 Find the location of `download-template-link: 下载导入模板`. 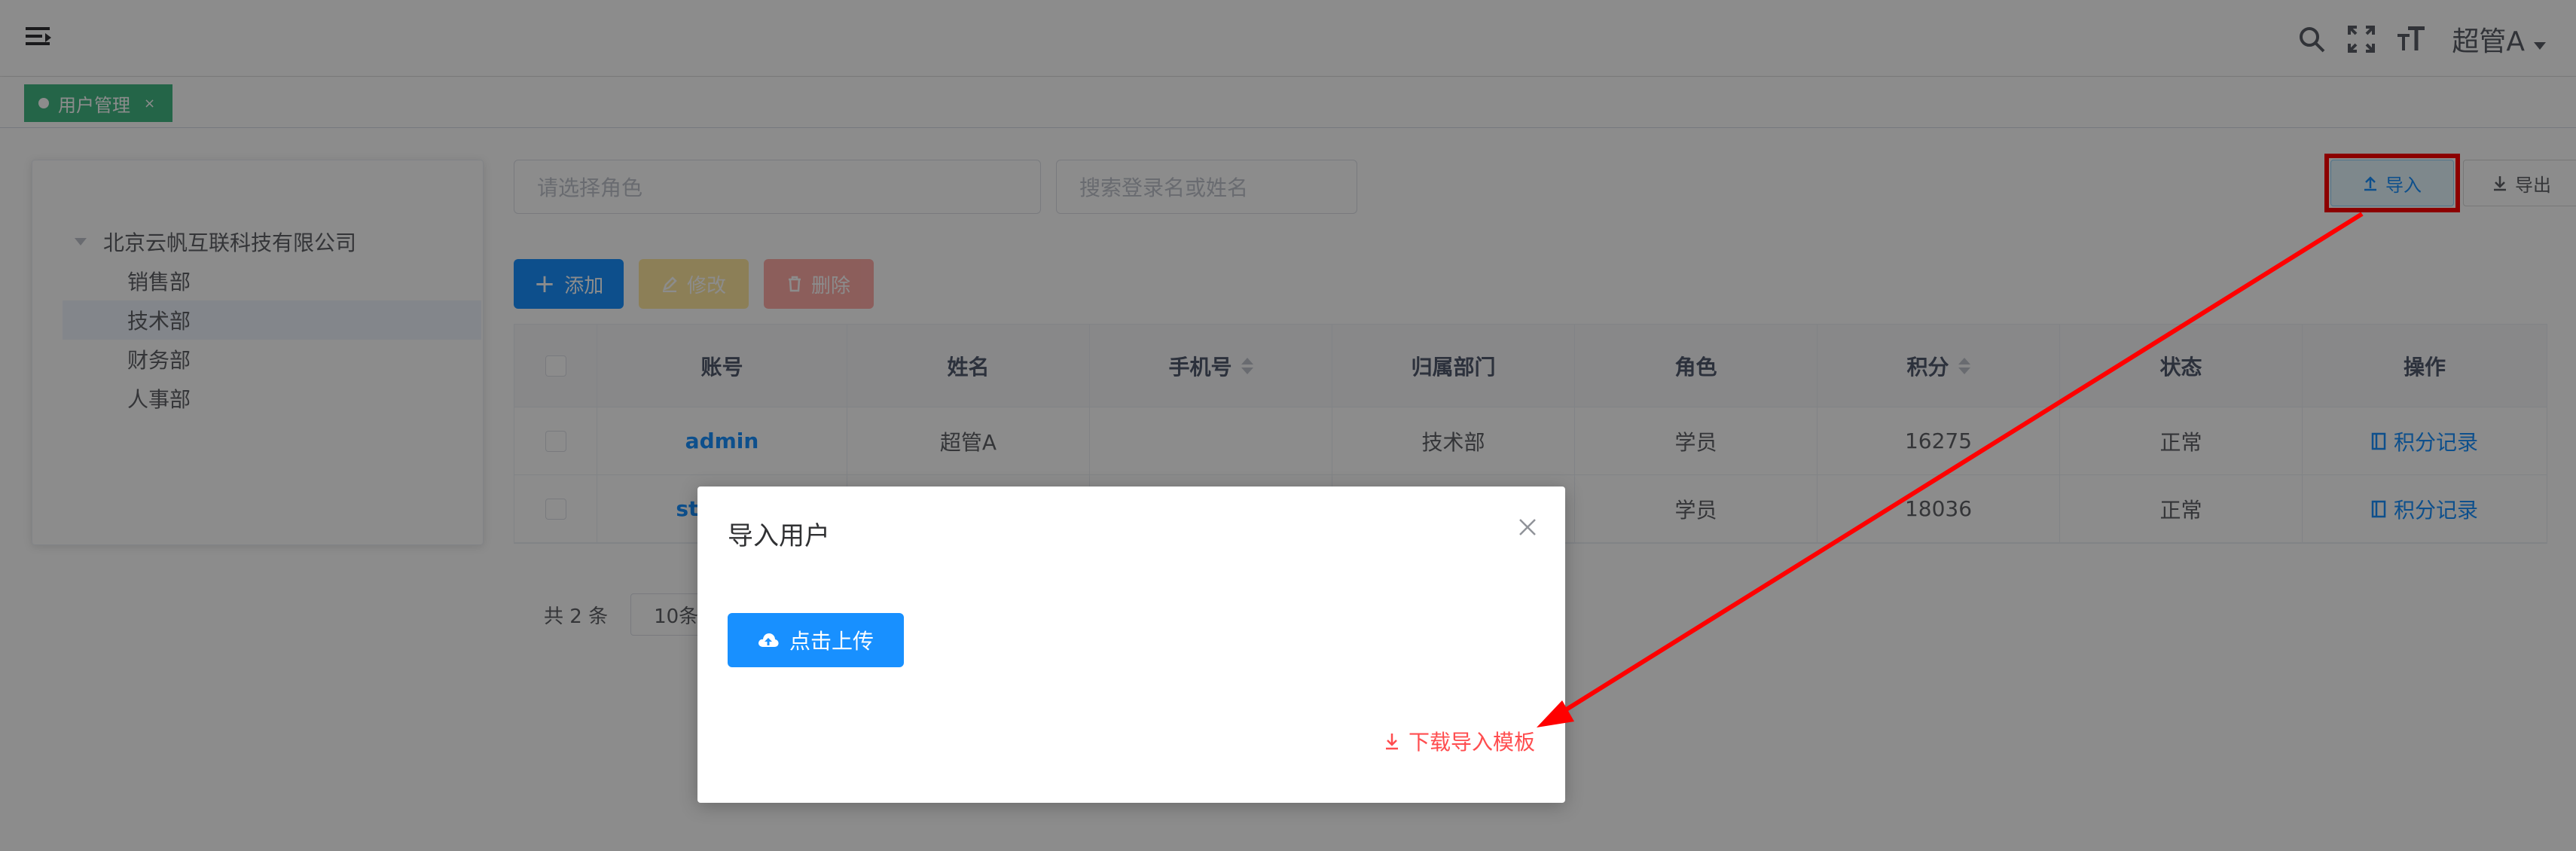

download-template-link: 下载导入模板 is located at coordinates (1460, 741).